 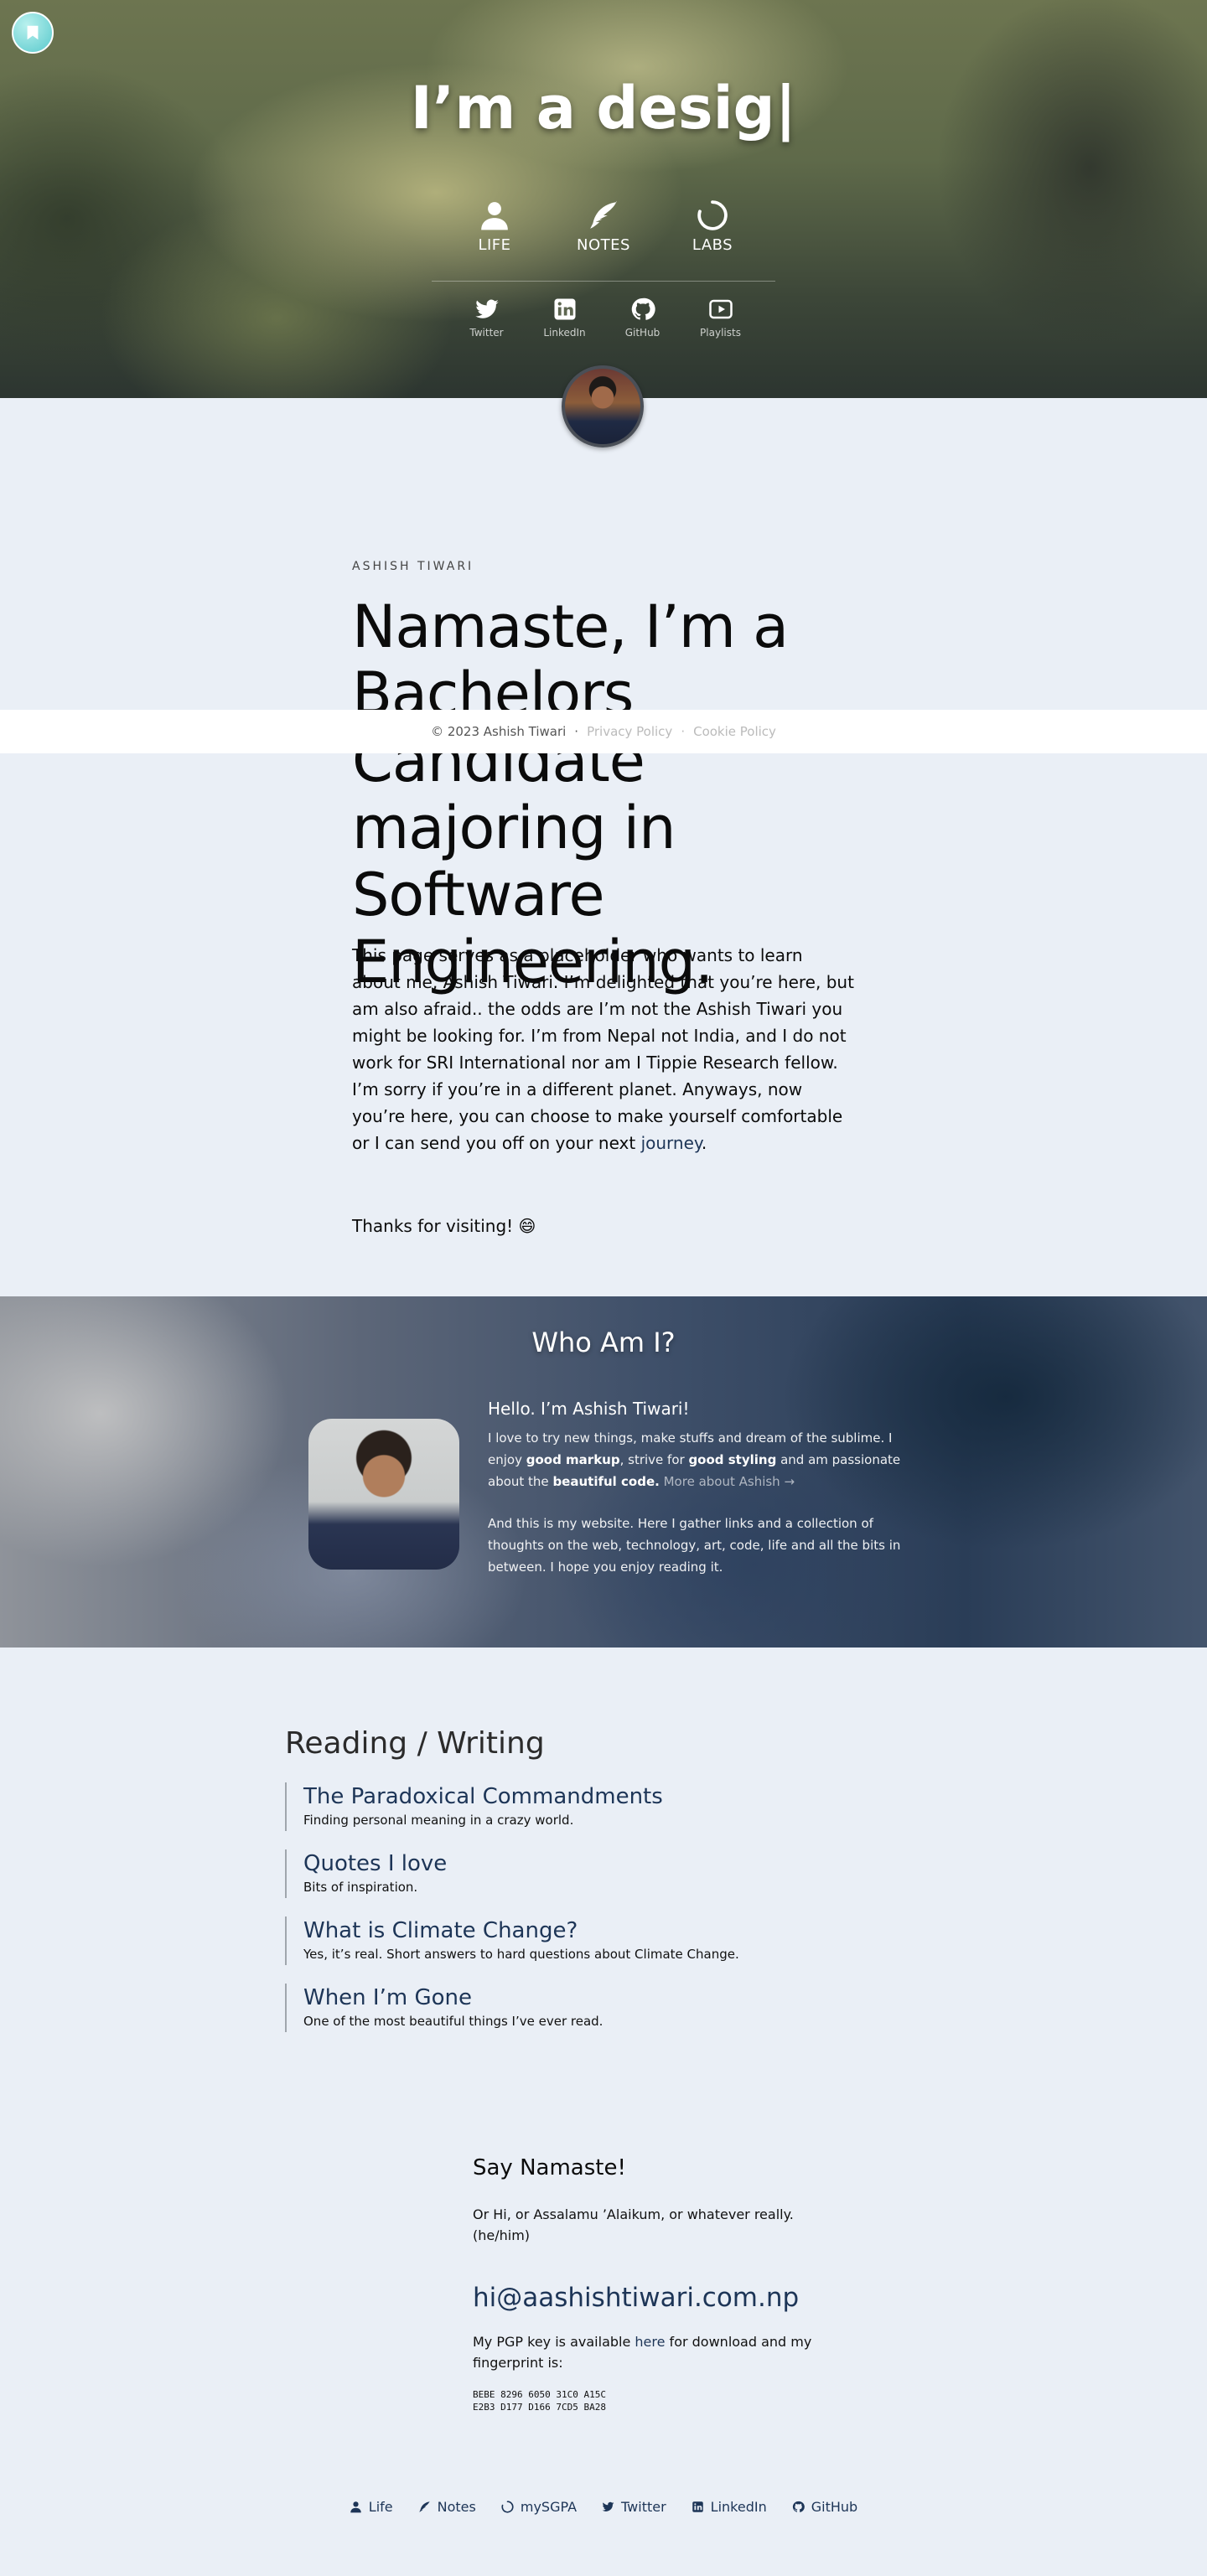 I want to click on profile-avatar, so click(x=603, y=406).